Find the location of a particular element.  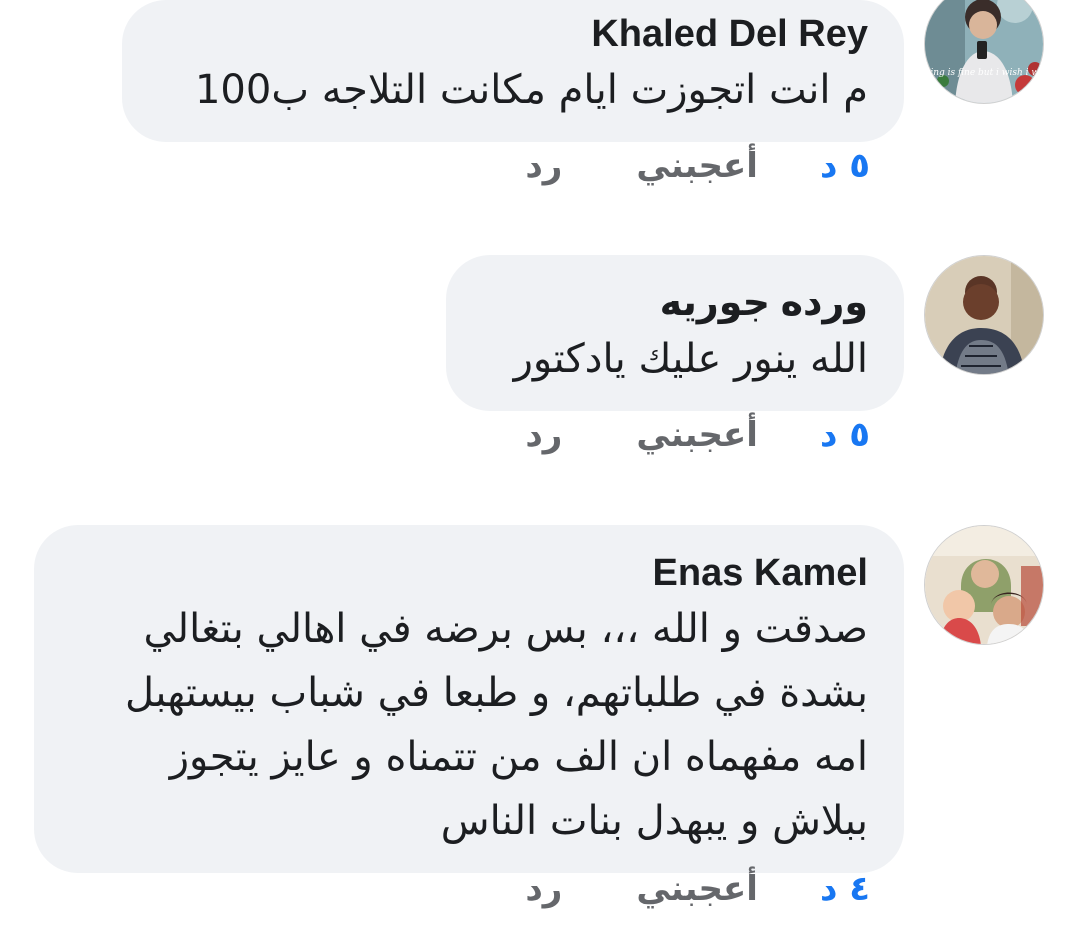

comment-text-line: امه مفهماه ان الف من تتمناه و عايز يتجوز is located at coordinates (518, 757).